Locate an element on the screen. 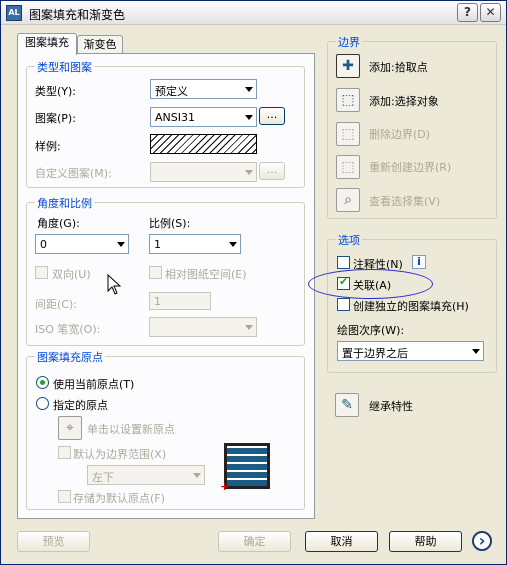 The height and width of the screenshot is (565, 507). spacing-value: 1 is located at coordinates (157, 301).